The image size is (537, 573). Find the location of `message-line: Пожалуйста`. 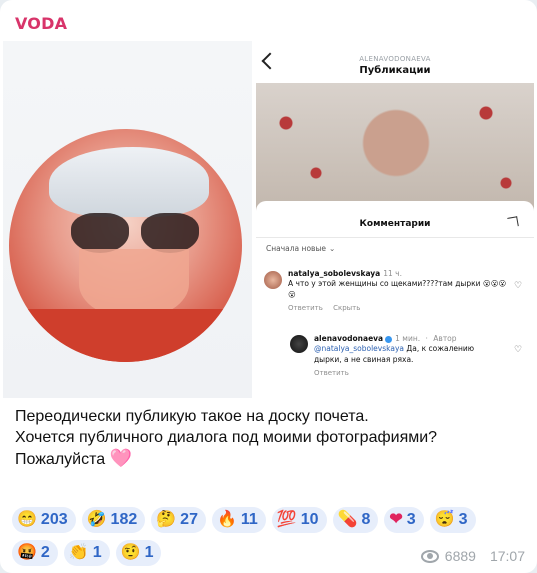

message-line: Пожалуйста is located at coordinates (60, 459).